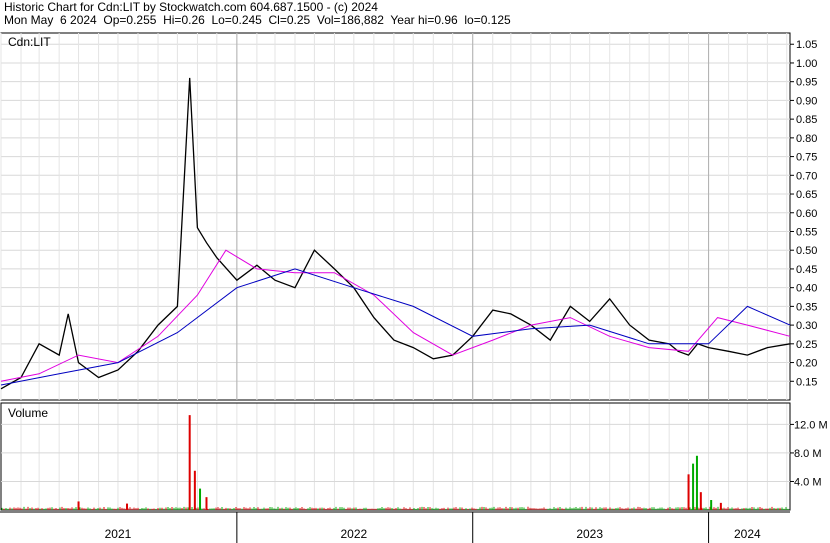 This screenshot has width=830, height=543. Describe the element at coordinates (353, 534) in the screenshot. I see `time-axis-year-label: 2022` at that location.